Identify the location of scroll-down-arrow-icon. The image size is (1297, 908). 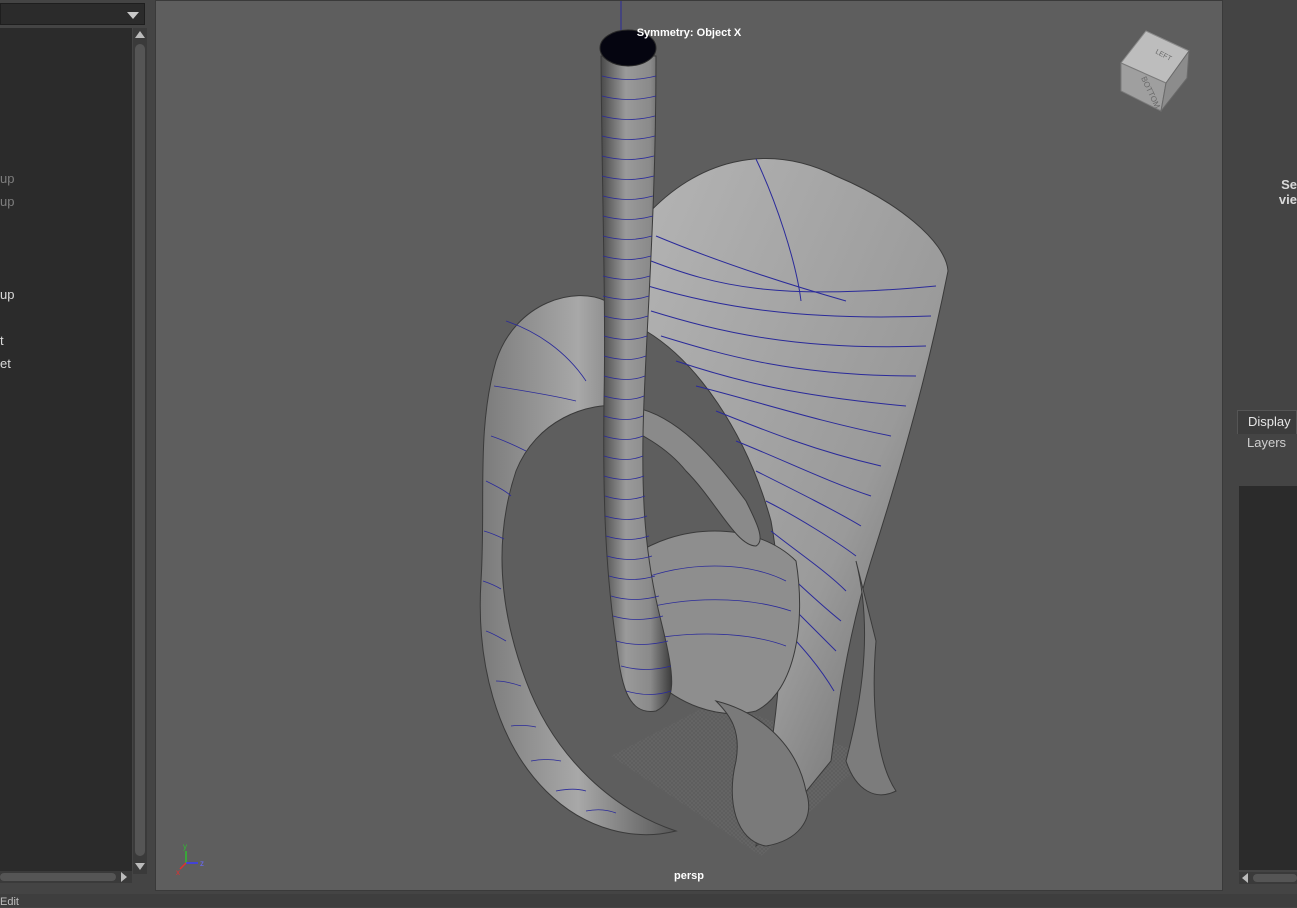
(140, 866).